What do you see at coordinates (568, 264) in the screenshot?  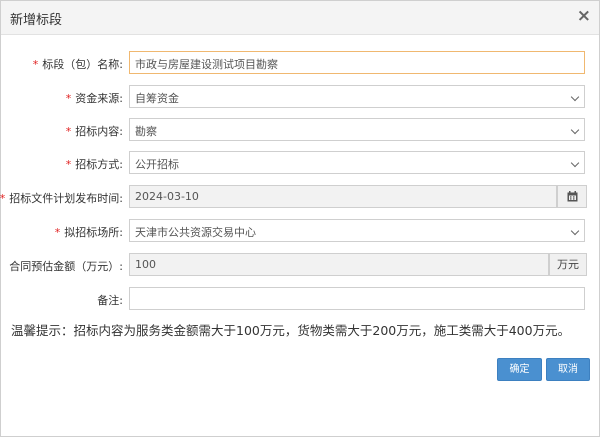 I see `amount-unit-addon: 万元` at bounding box center [568, 264].